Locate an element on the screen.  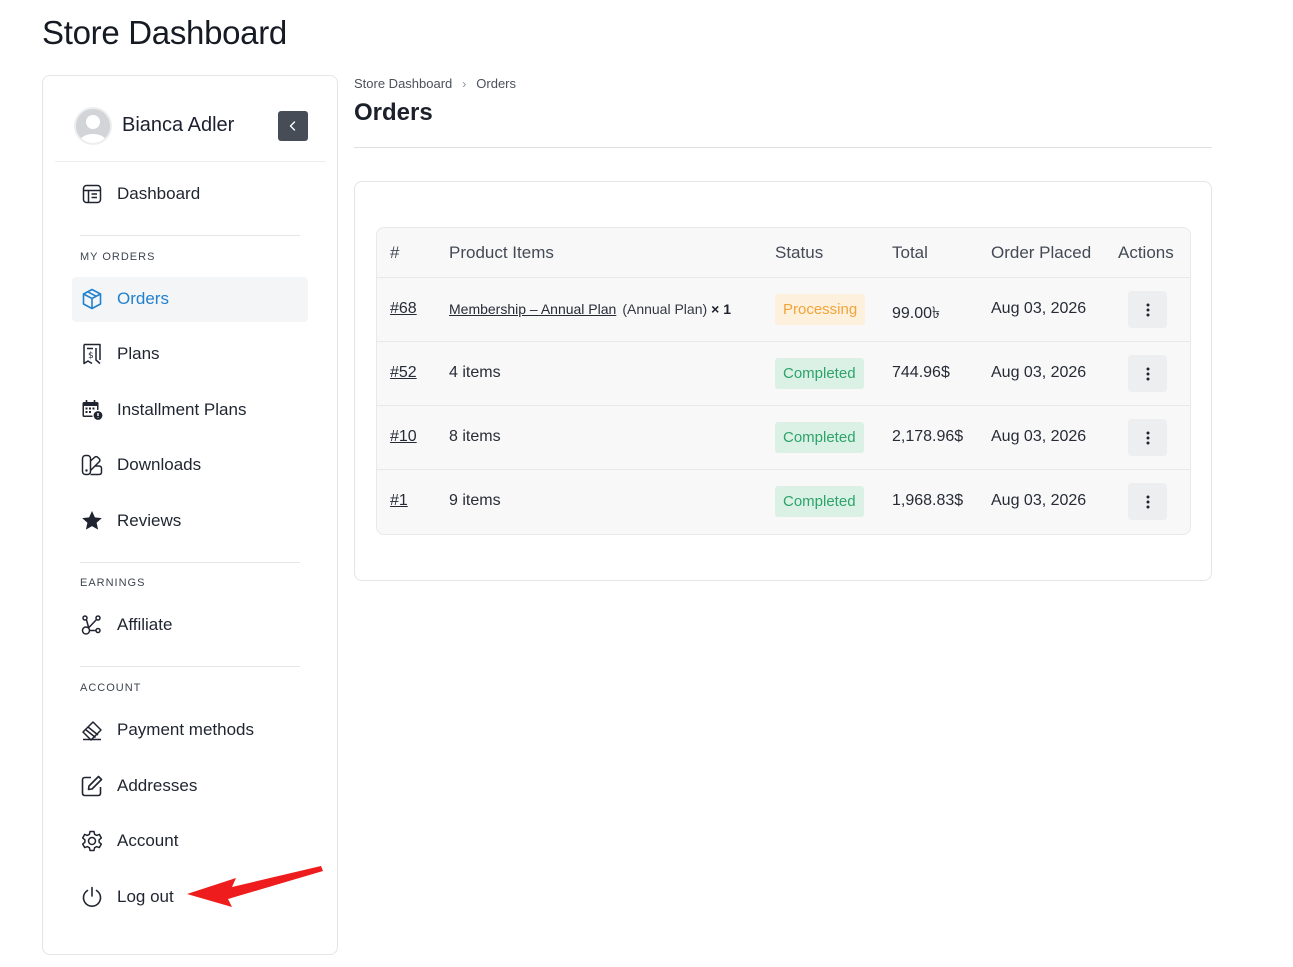
chevron-right-icon: › is located at coordinates (464, 83).